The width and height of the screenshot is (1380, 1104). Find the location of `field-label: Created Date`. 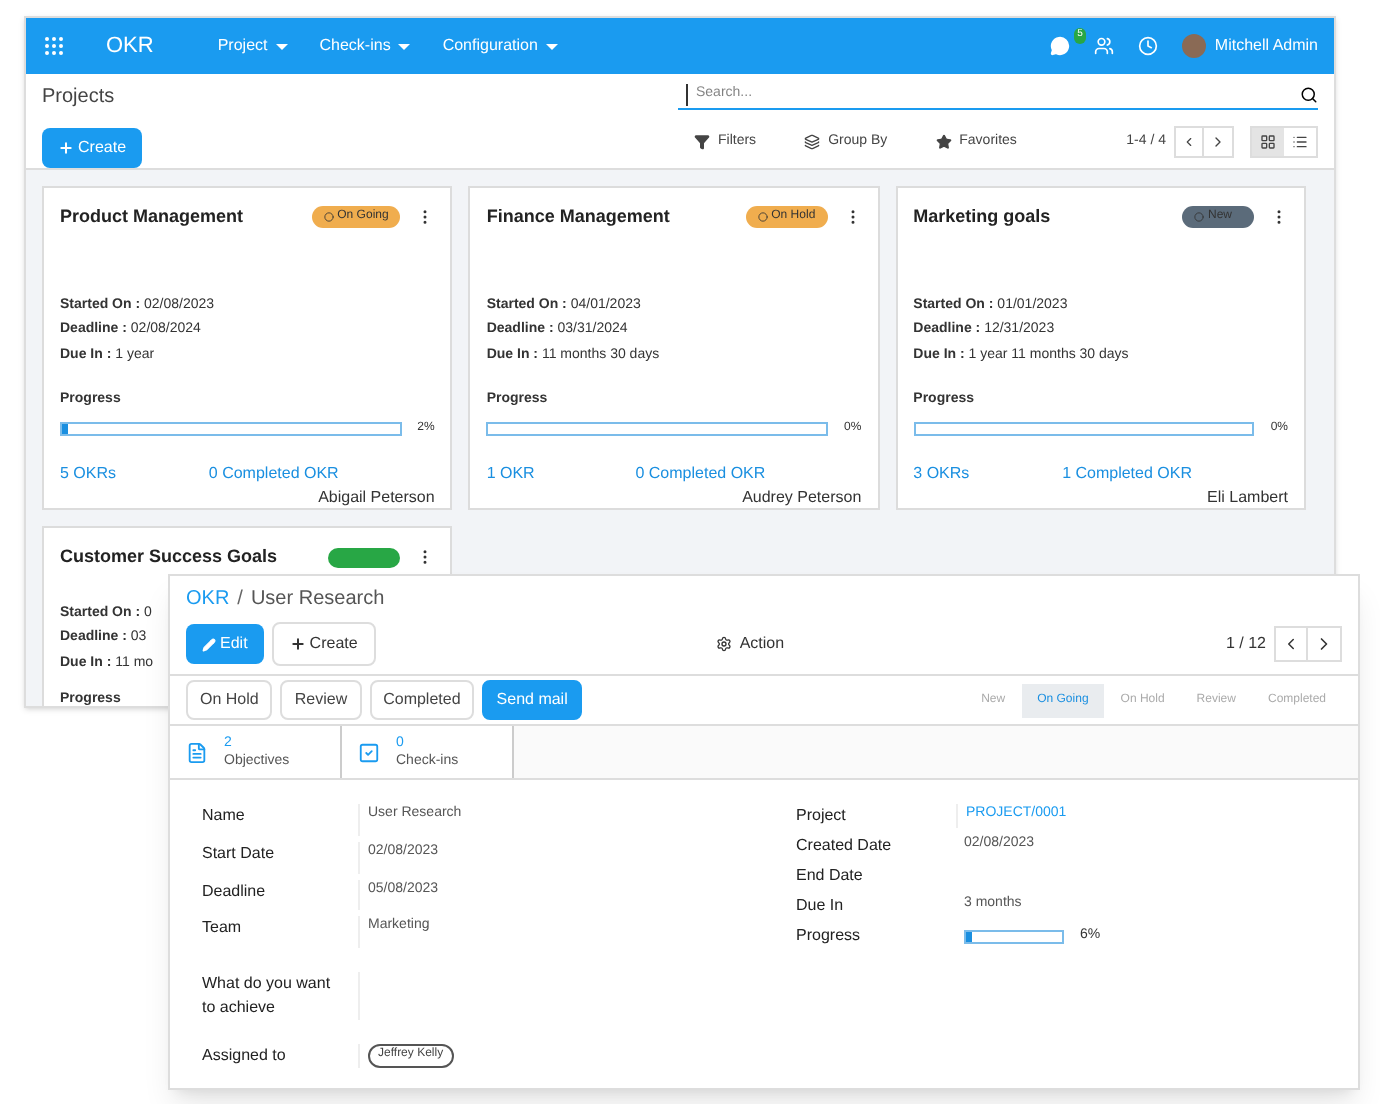

field-label: Created Date is located at coordinates (845, 846).